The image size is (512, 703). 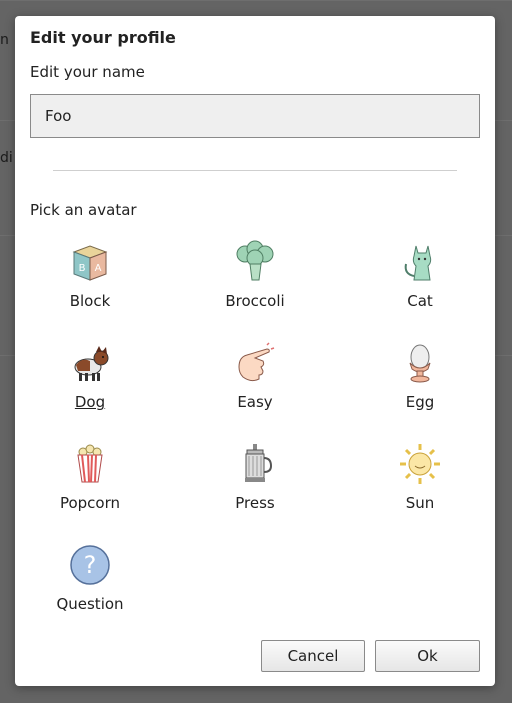 I want to click on avatar-option-dog: Dog, so click(x=90, y=382).